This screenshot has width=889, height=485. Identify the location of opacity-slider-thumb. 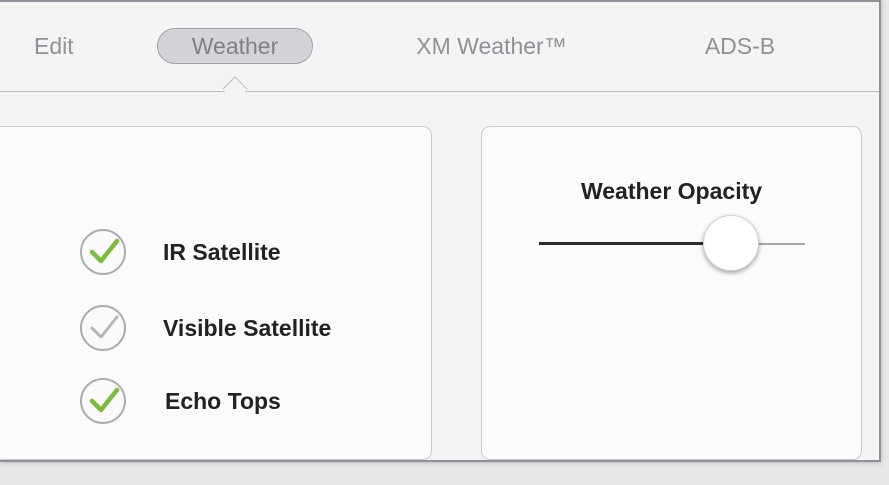
(730, 243).